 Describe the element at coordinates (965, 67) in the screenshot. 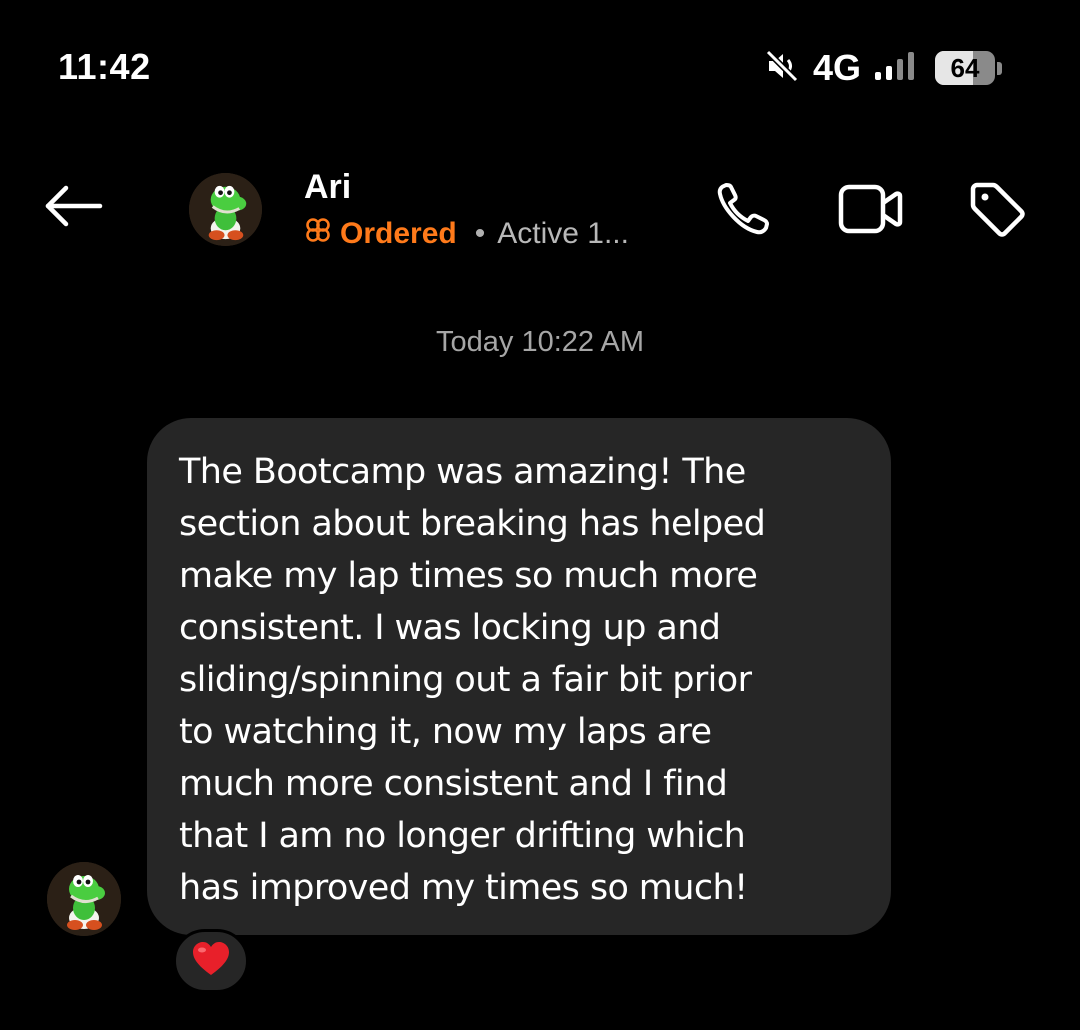

I see `battery-level: 64` at that location.